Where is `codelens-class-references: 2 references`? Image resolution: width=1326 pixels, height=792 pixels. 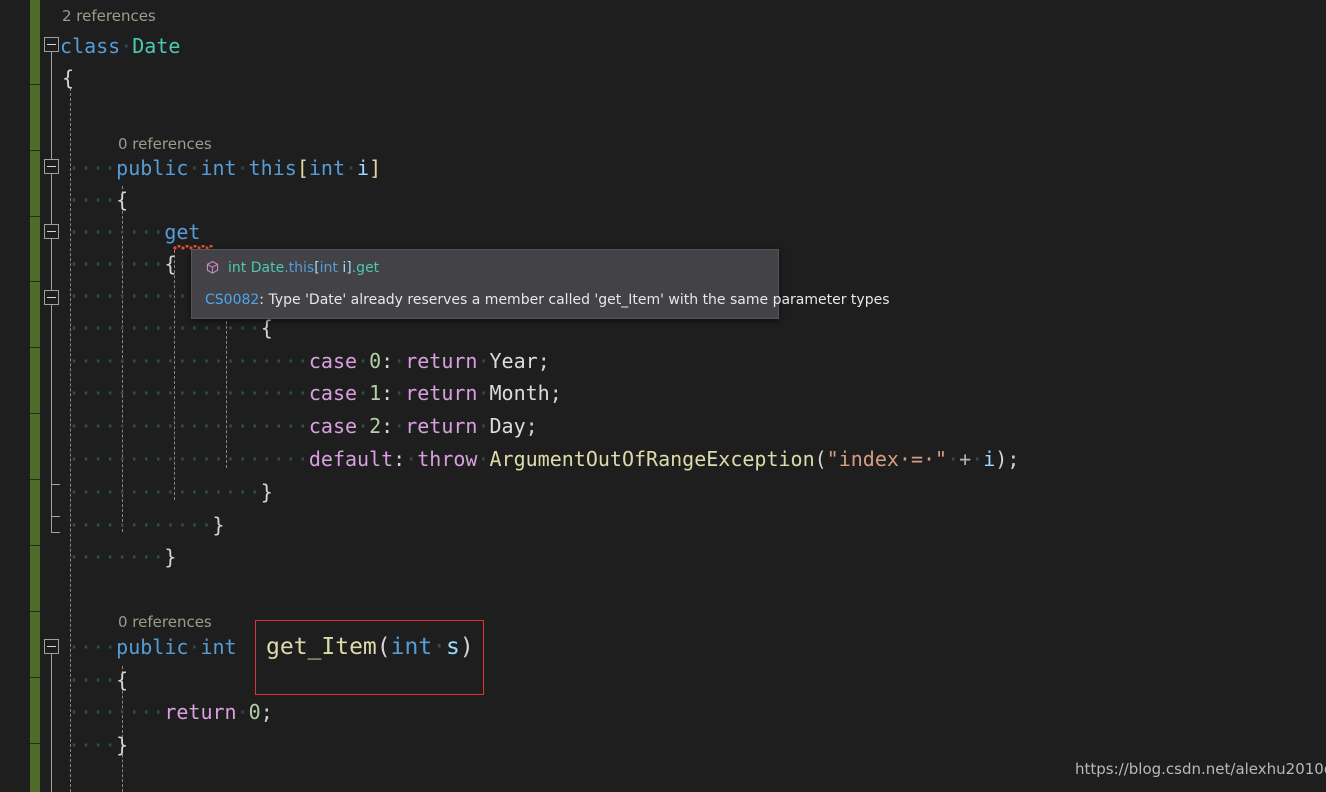
codelens-class-references: 2 references is located at coordinates (109, 16).